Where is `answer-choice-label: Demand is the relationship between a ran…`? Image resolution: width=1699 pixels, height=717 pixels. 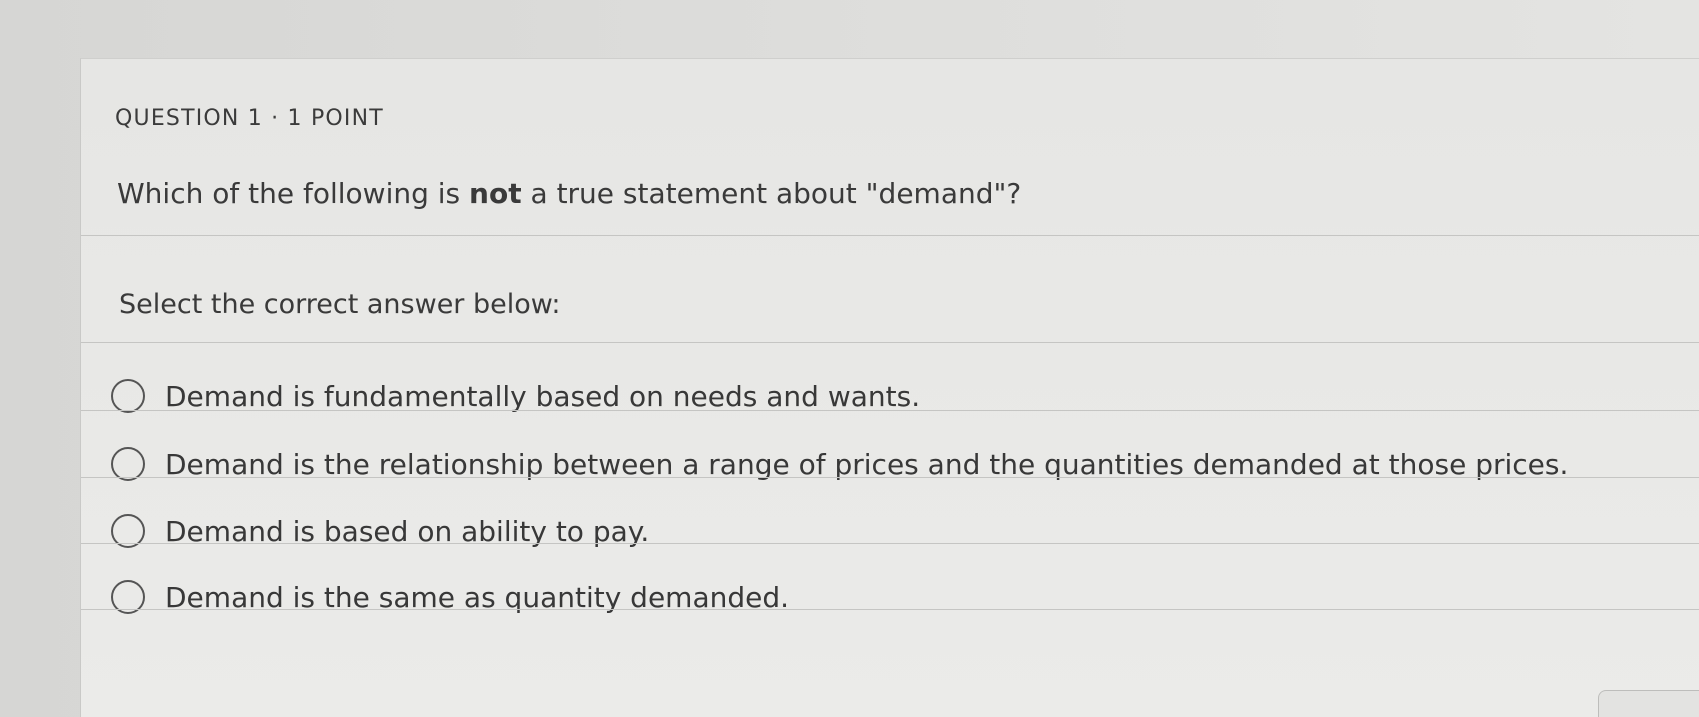
answer-choice-label: Demand is the relationship between a ran… is located at coordinates (866, 464).